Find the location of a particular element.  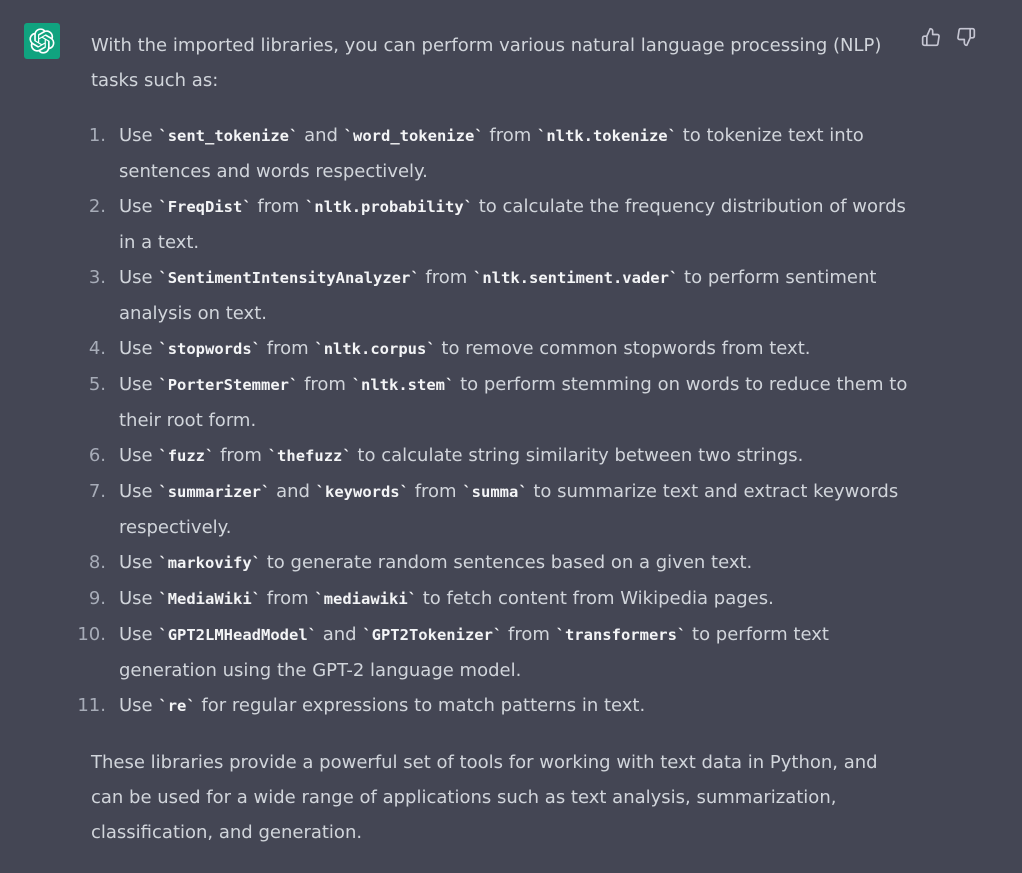

openai-logo-icon is located at coordinates (42, 41).